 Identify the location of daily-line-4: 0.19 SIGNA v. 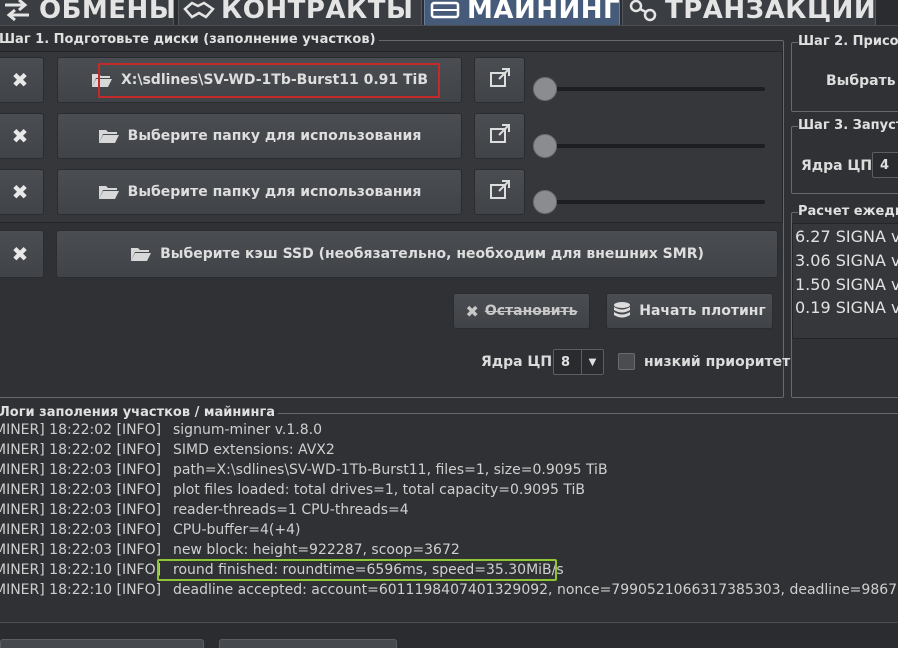
(846, 307).